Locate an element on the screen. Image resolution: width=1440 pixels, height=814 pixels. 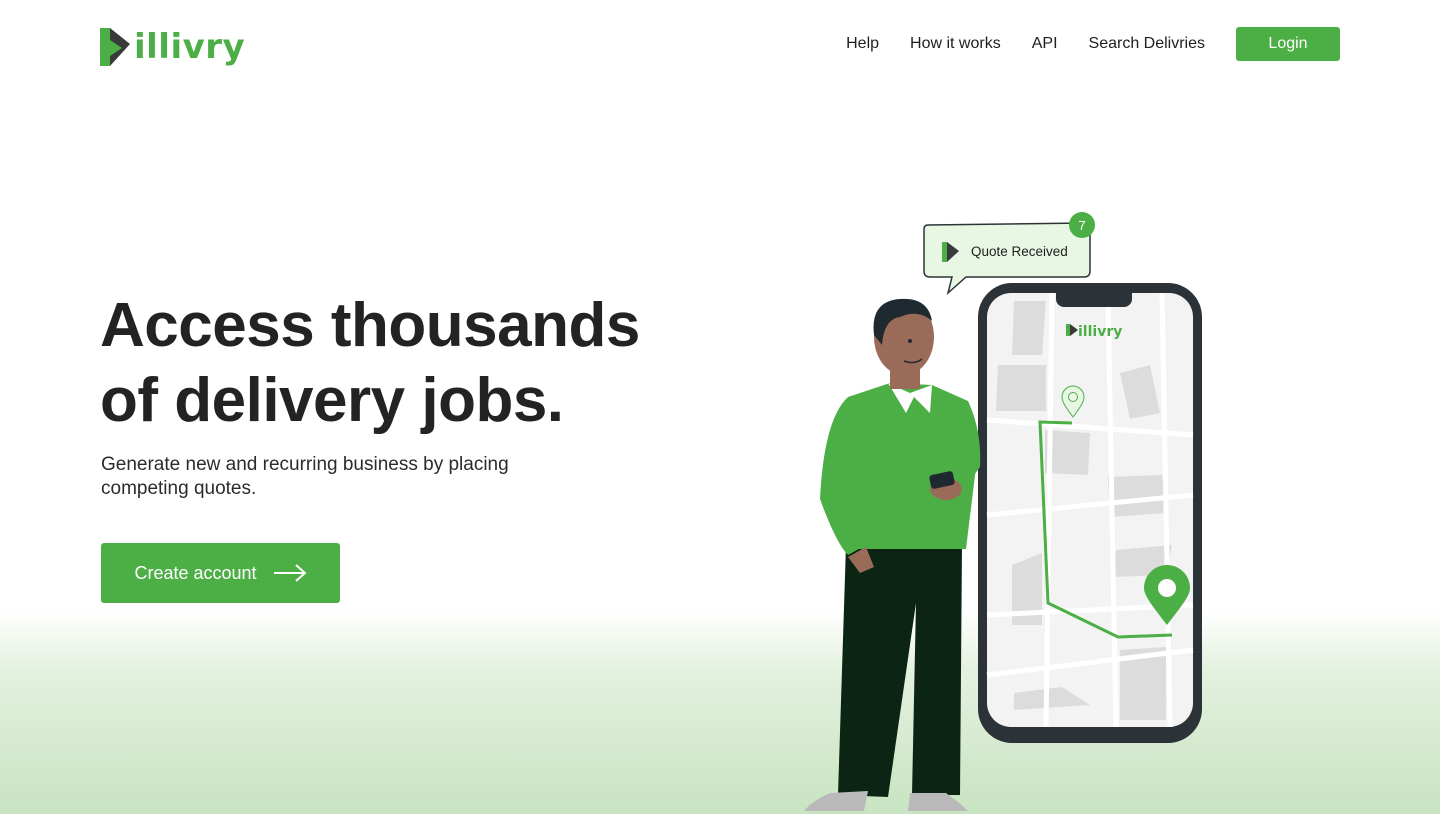
hero-title-line-2: of delivery jobs. is located at coordinates (332, 400).